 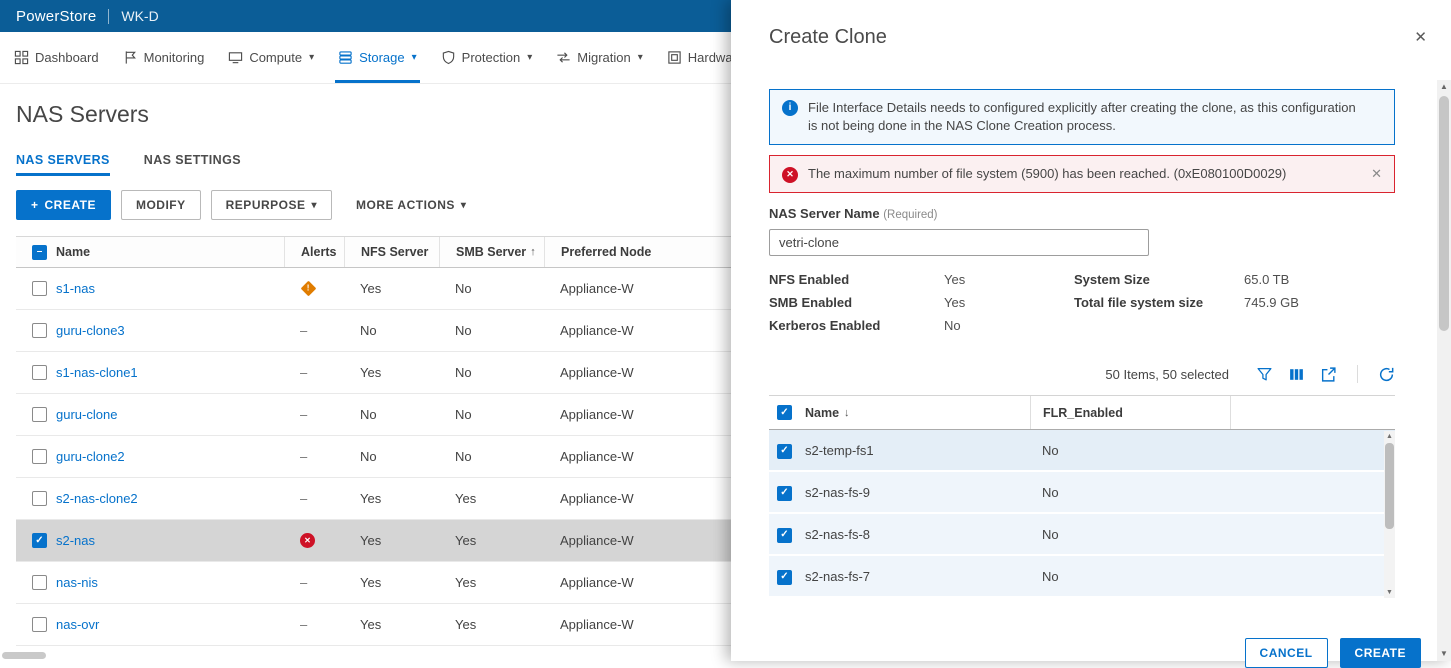 I want to click on fs-column-header-flr: FLR_Enabled, so click(x=1130, y=412).